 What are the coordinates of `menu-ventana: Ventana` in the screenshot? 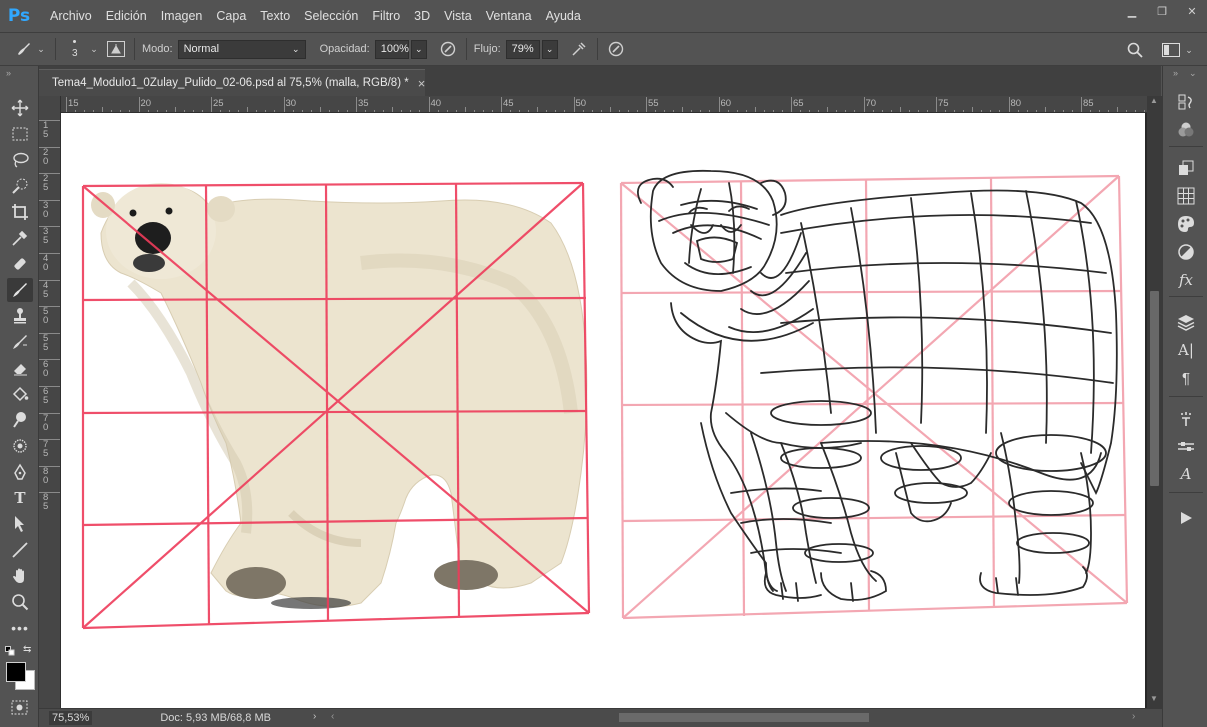 It's located at (514, 16).